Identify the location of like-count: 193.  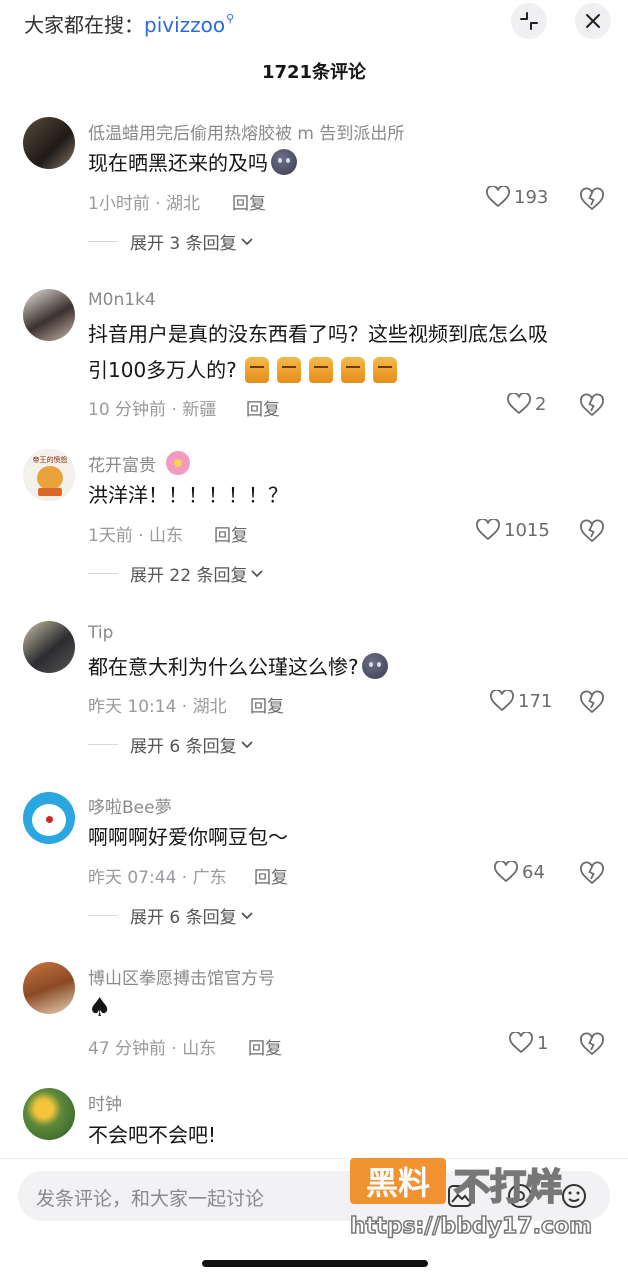
(531, 197).